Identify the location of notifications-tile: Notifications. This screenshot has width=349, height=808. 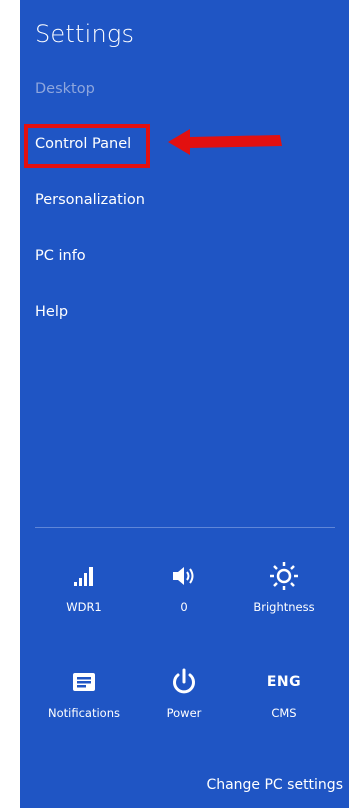
(84, 693).